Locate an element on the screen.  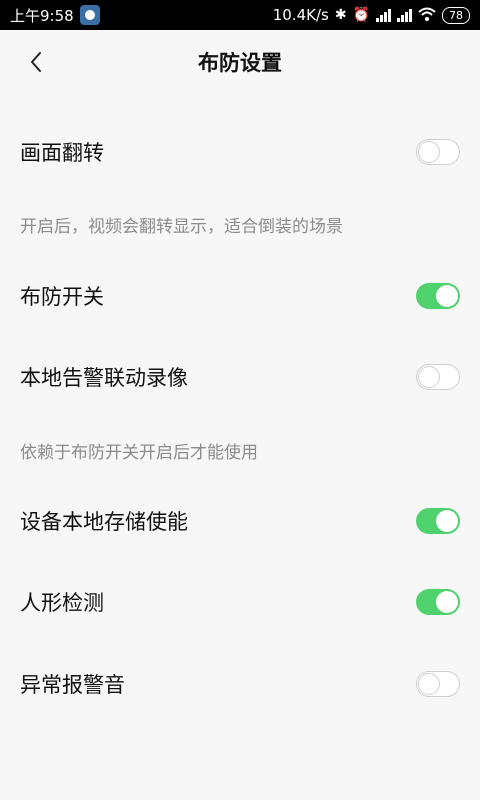
page-title: 布防设置 is located at coordinates (240, 63).